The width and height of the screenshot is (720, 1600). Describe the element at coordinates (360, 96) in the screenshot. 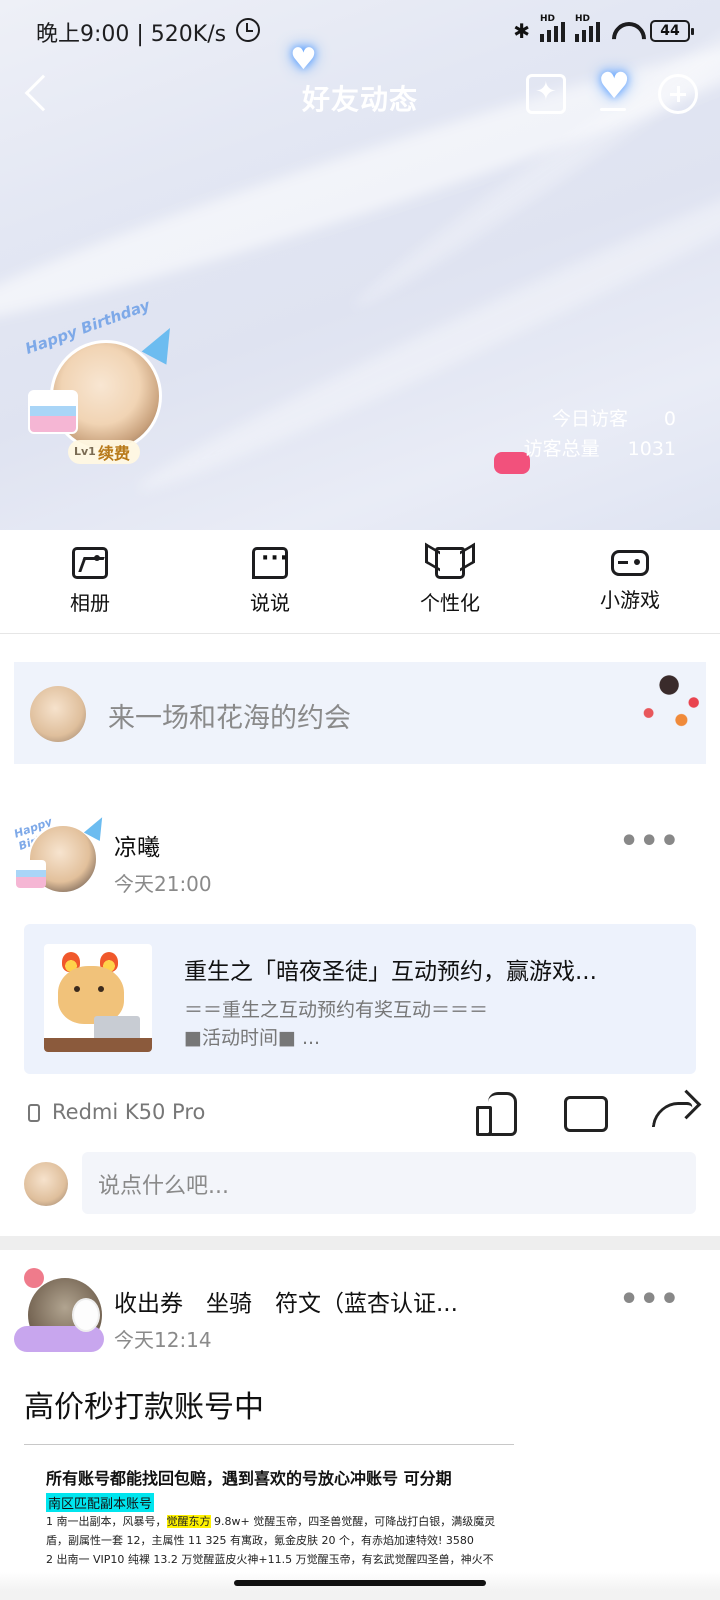

I see `nav-bar: 好友动态` at that location.